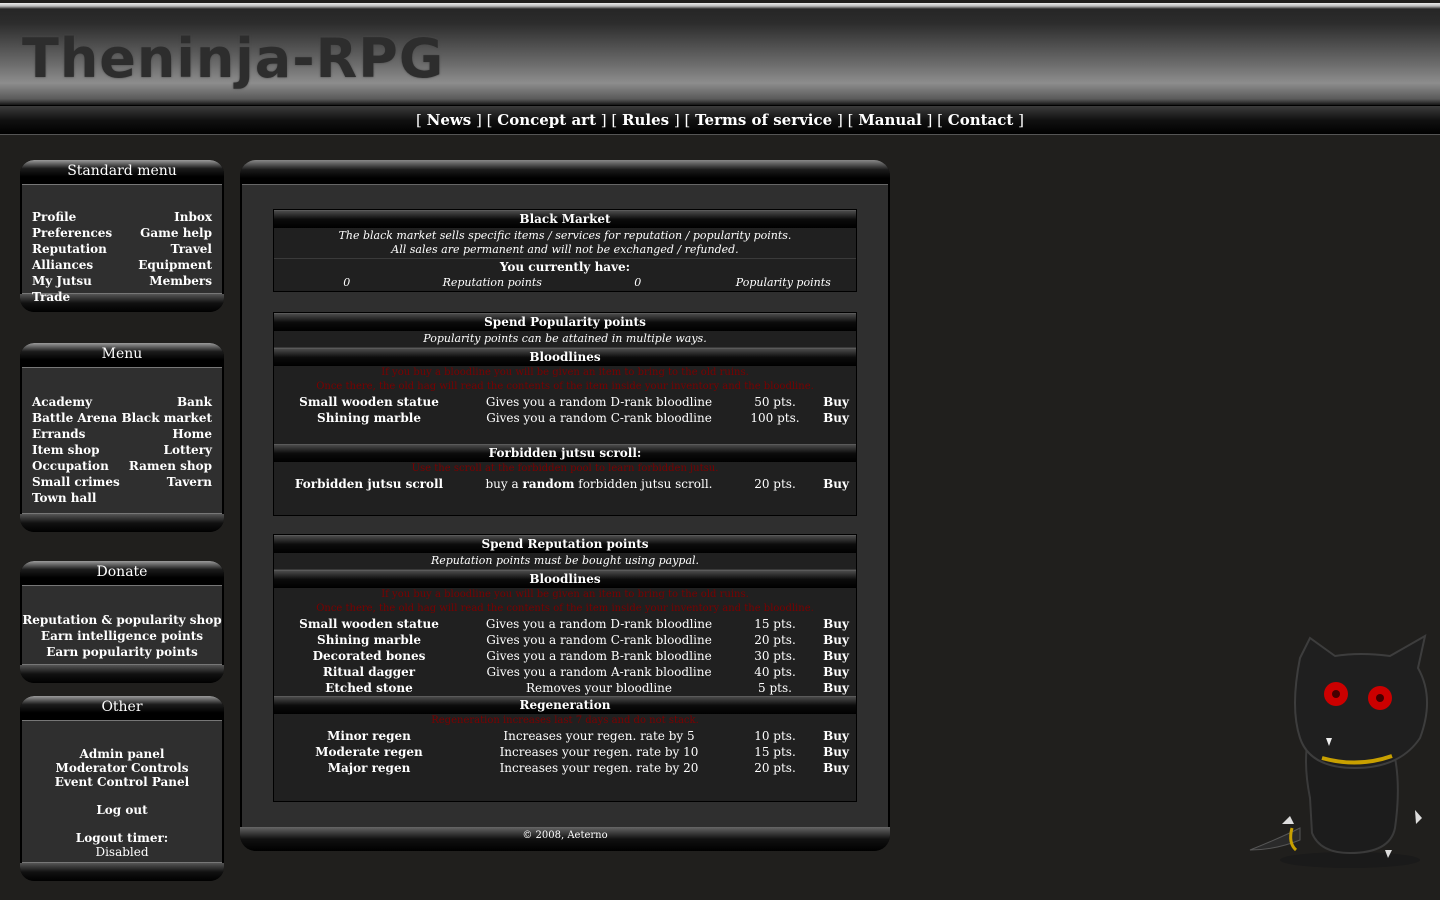  What do you see at coordinates (546, 120) in the screenshot?
I see `nav-concept-art: Concept art` at bounding box center [546, 120].